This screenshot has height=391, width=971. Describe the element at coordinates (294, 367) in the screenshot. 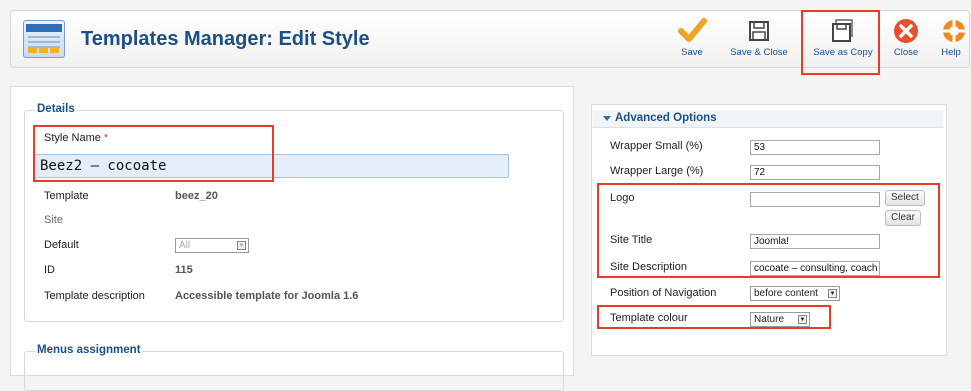

I see `menus-assignment-fieldset: Menus assignment` at that location.